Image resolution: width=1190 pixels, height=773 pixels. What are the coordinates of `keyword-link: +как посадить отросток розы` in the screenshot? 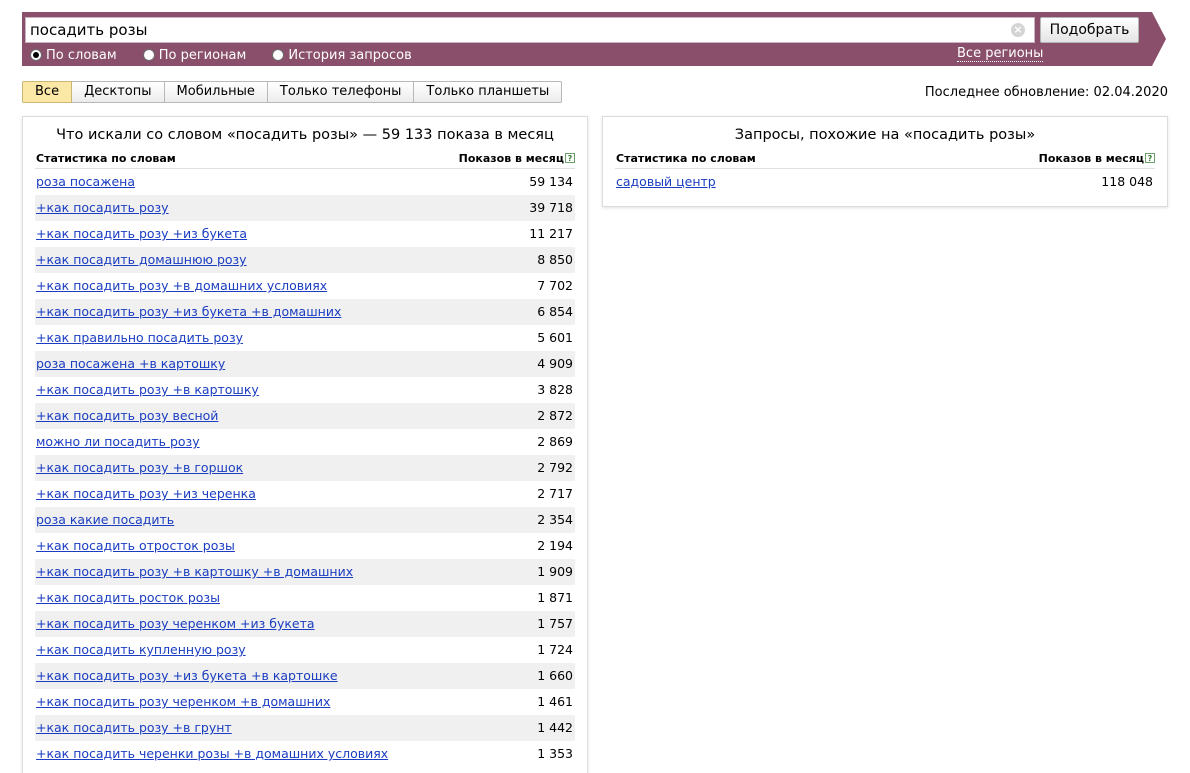 It's located at (135, 545).